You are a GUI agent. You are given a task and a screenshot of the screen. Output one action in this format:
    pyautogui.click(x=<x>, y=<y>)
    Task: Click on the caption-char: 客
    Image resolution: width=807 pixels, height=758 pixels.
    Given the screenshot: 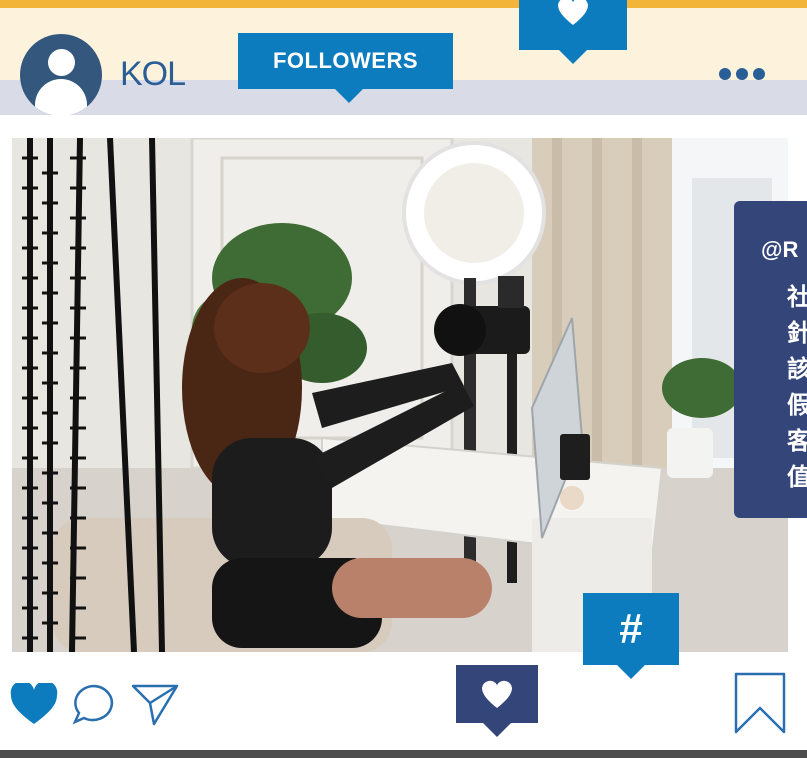 What is the action you would take?
    pyautogui.click(x=797, y=441)
    